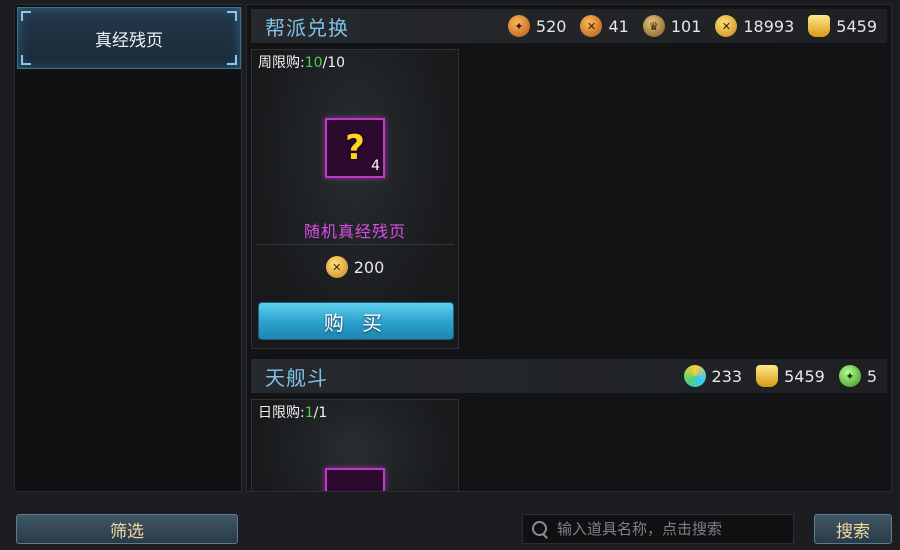 The image size is (900, 550). What do you see at coordinates (653, 26) in the screenshot?
I see `gang-token-icon: ♛` at bounding box center [653, 26].